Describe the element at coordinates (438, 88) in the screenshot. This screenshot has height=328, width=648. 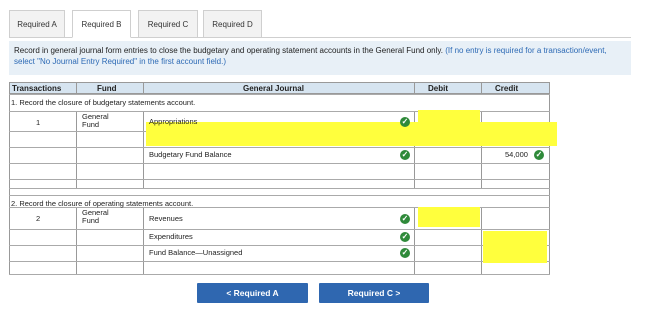
I see `header-debit: Debit` at that location.